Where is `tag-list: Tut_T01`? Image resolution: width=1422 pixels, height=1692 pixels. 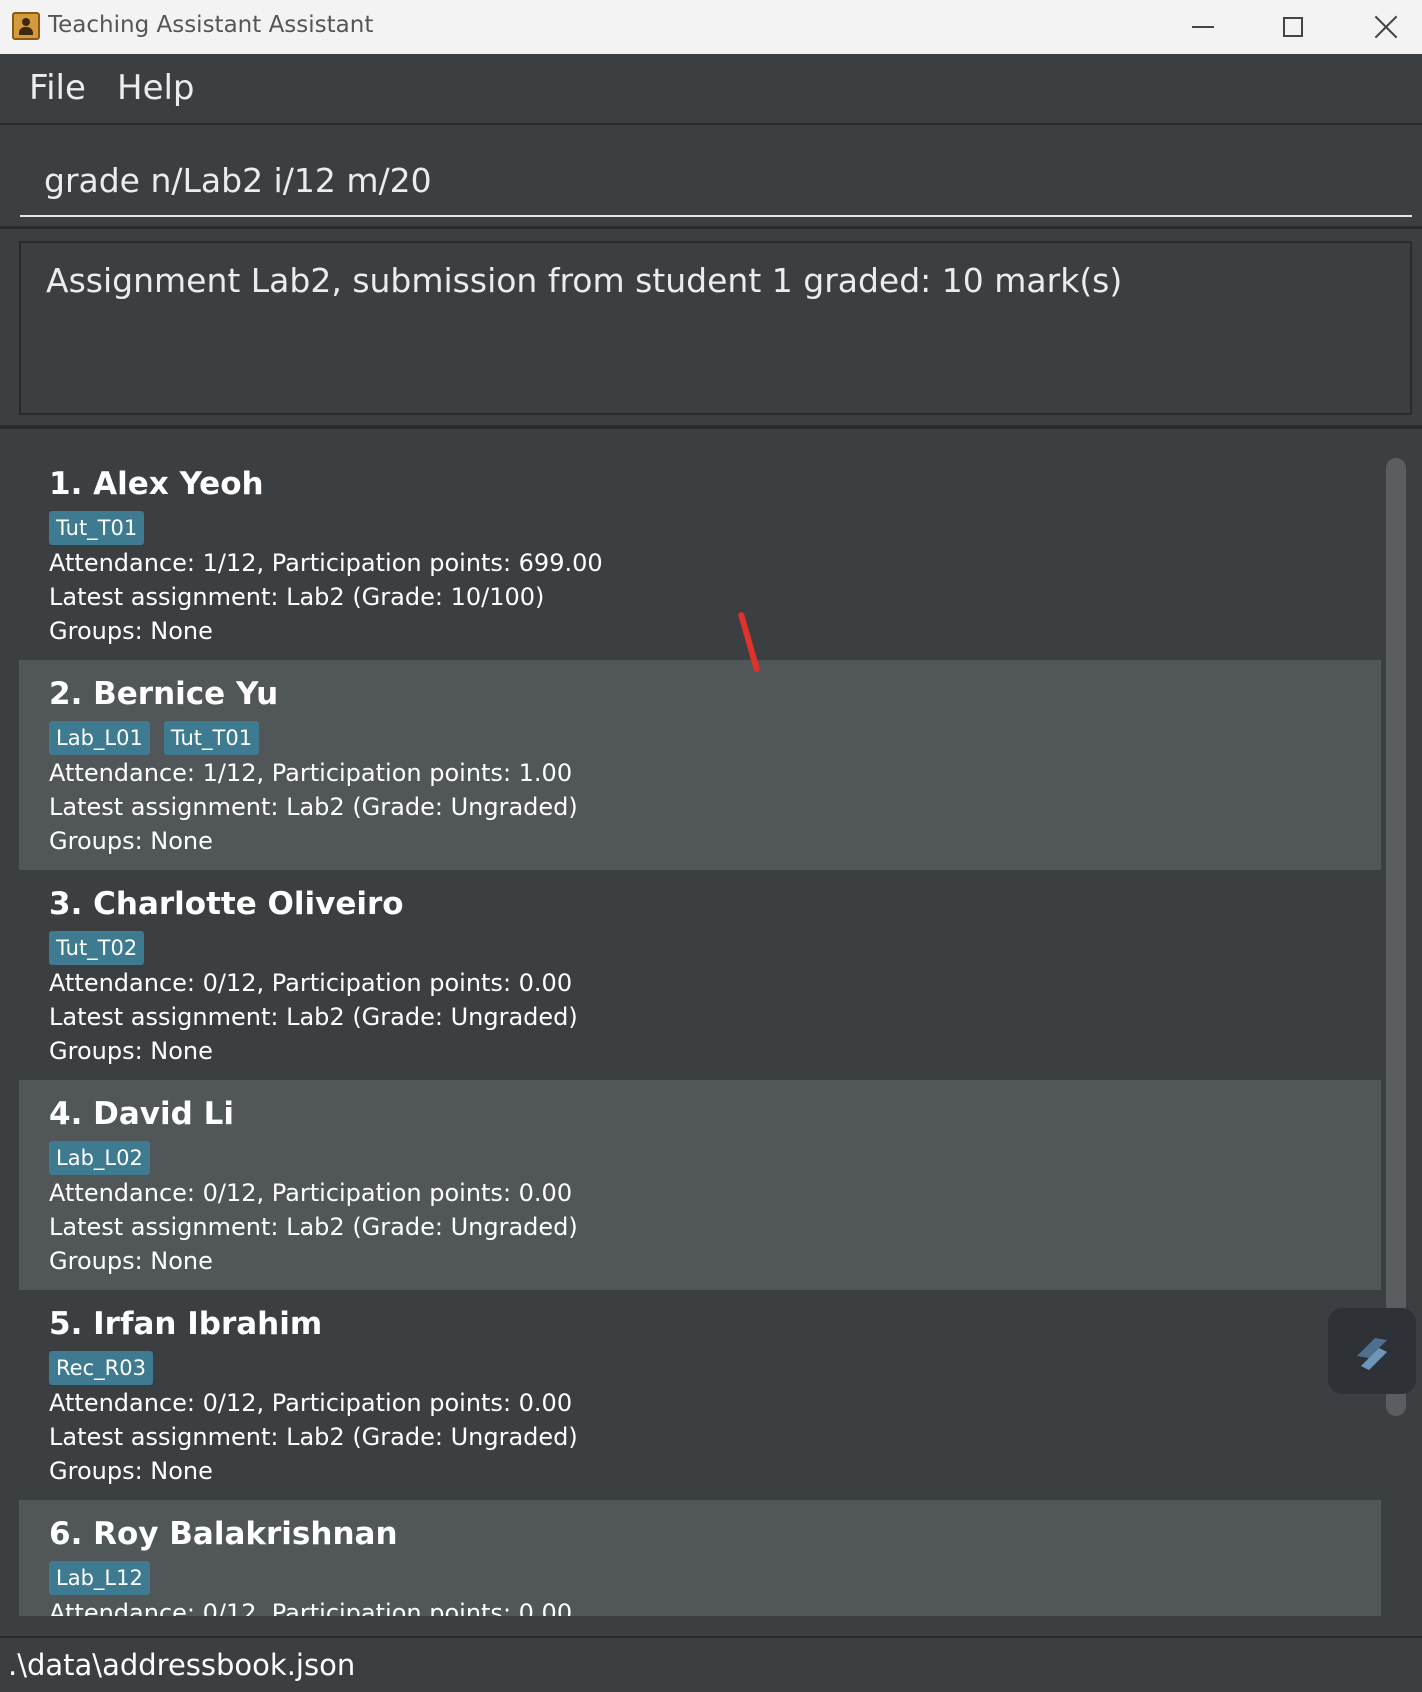 tag-list: Tut_T01 is located at coordinates (97, 528).